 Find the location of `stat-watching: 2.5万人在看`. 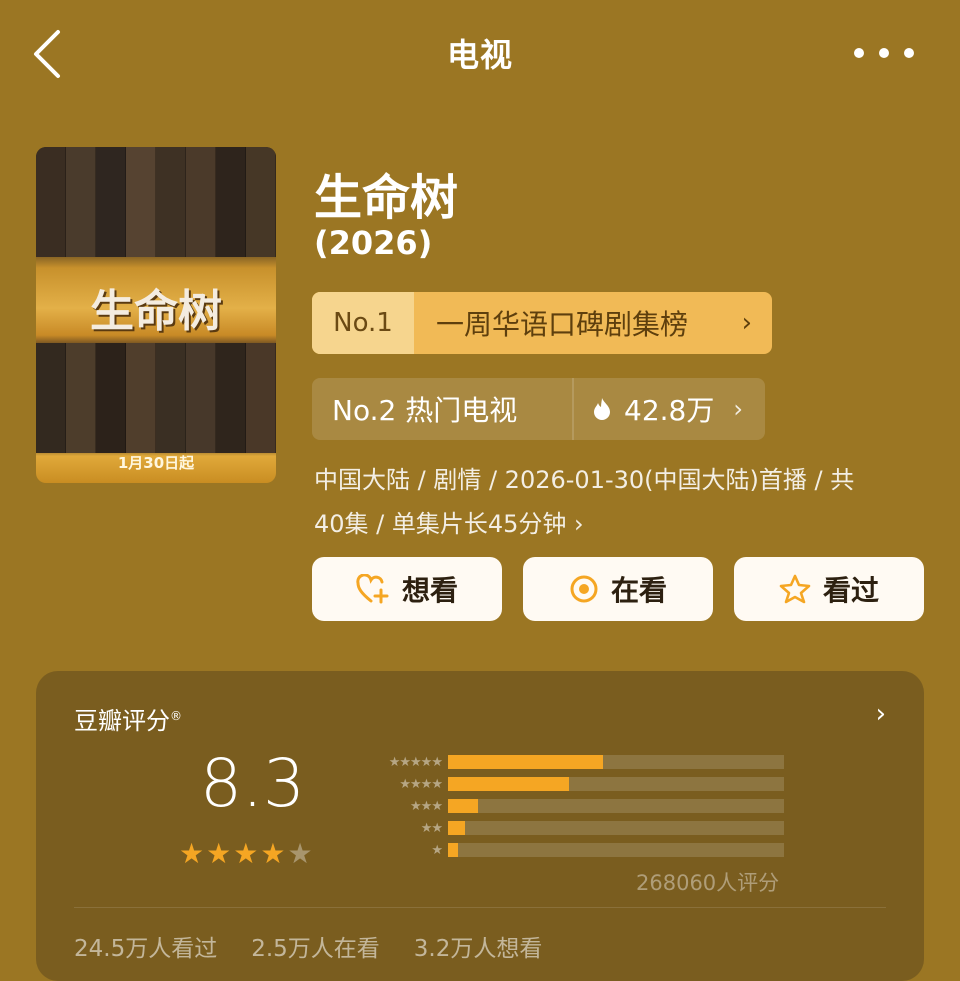

stat-watching: 2.5万人在看 is located at coordinates (315, 946).